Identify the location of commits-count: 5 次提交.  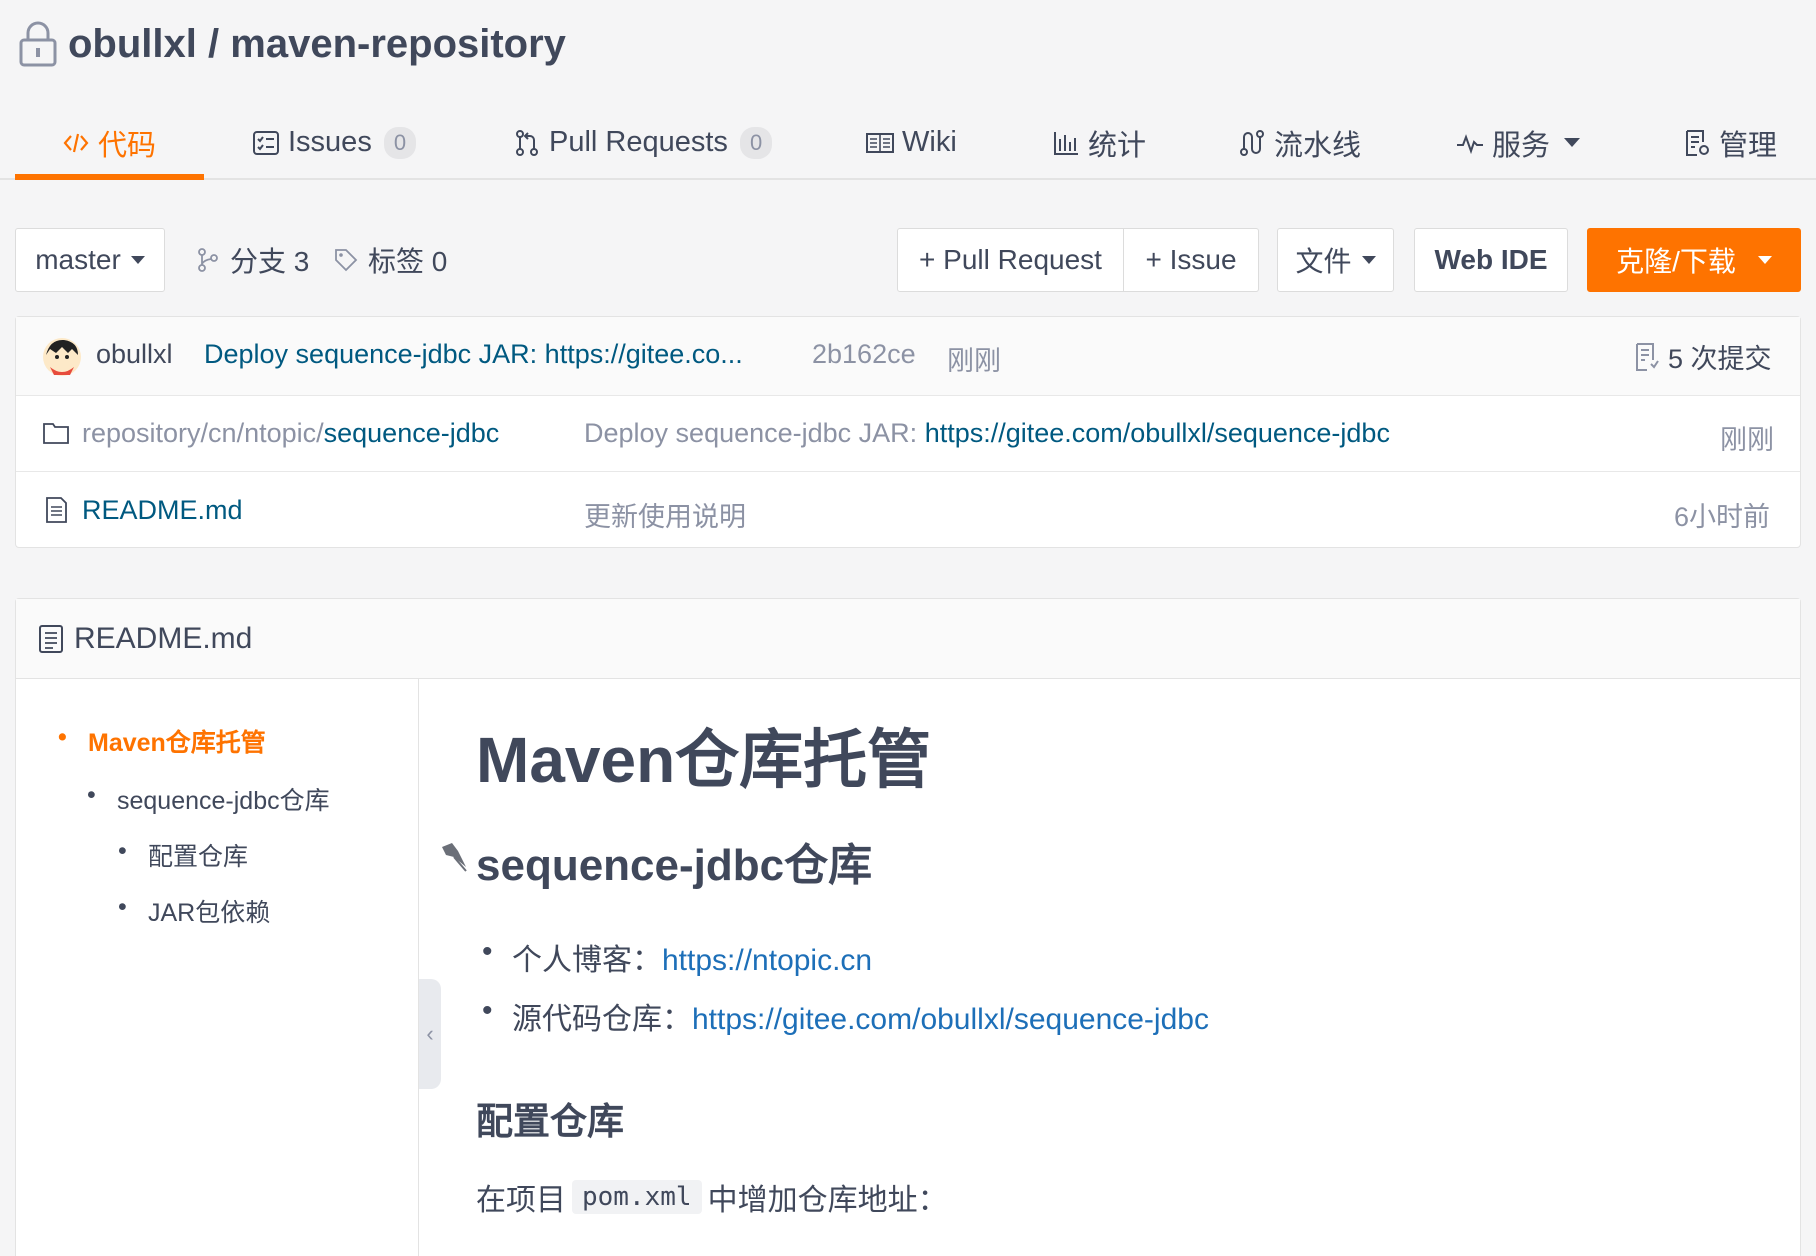
(1720, 359).